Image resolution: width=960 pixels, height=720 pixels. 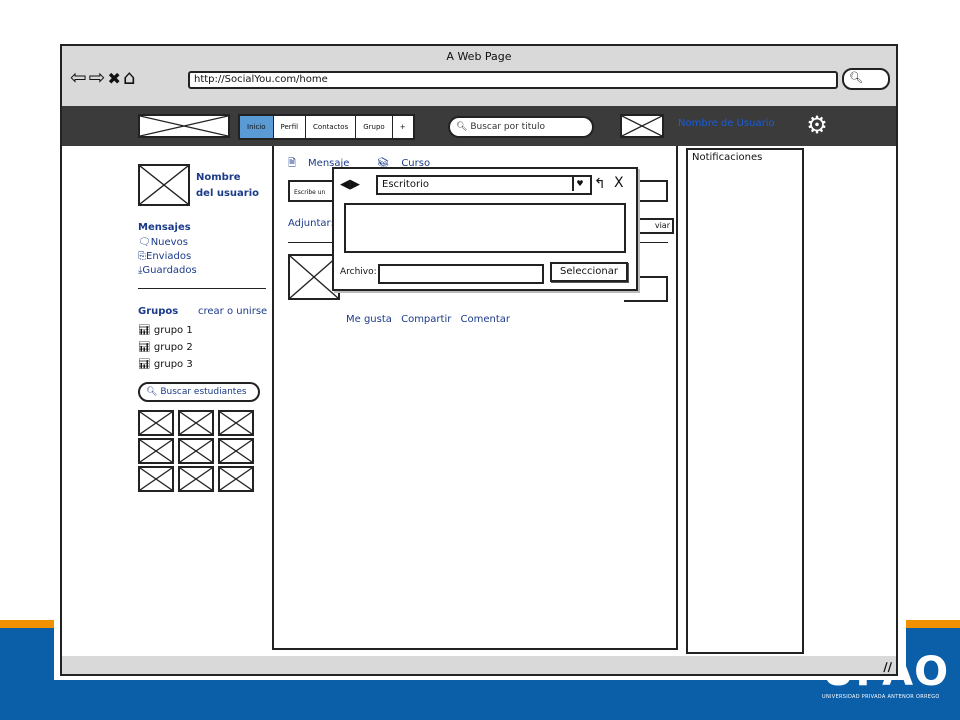 I want to click on status-bar: ∕∕, so click(x=479, y=666).